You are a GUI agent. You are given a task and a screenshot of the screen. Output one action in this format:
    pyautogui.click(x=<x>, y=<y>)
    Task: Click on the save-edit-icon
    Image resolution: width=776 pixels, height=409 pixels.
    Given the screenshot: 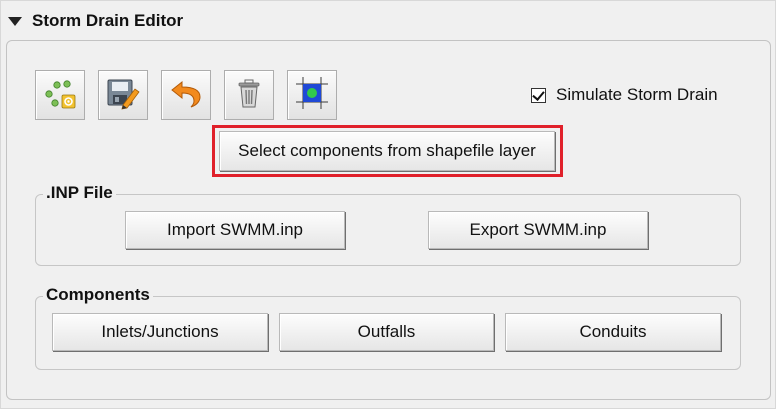 What is the action you would take?
    pyautogui.click(x=123, y=95)
    